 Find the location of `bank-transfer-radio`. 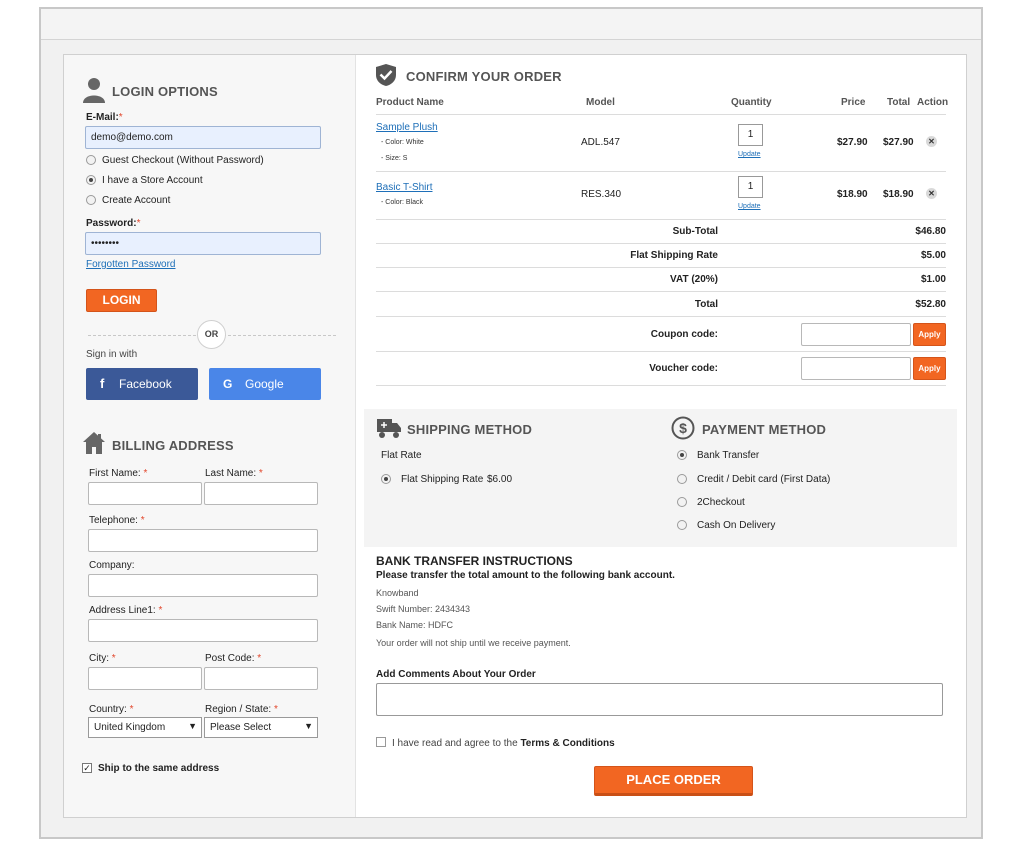

bank-transfer-radio is located at coordinates (682, 455).